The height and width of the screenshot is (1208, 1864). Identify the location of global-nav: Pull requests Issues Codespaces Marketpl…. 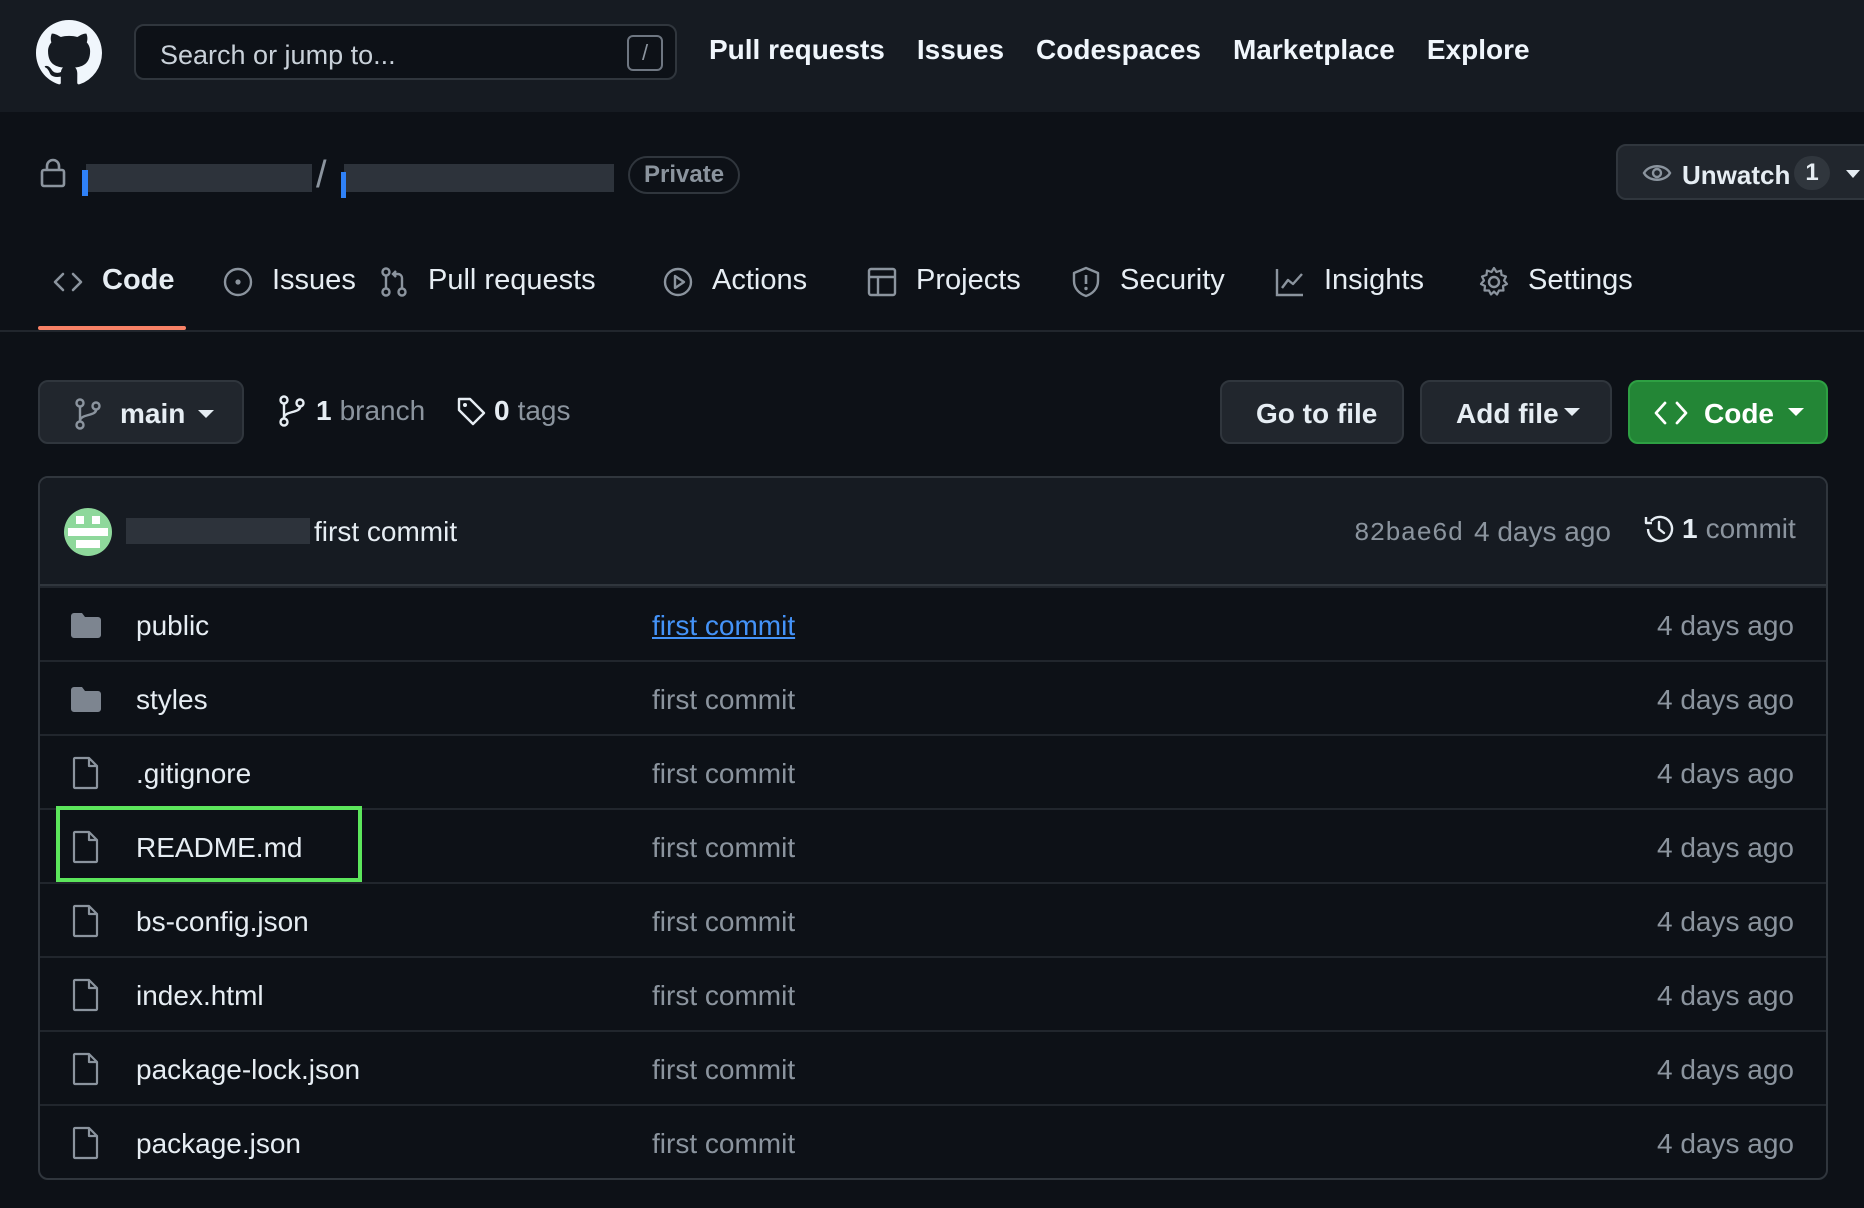
(1135, 50).